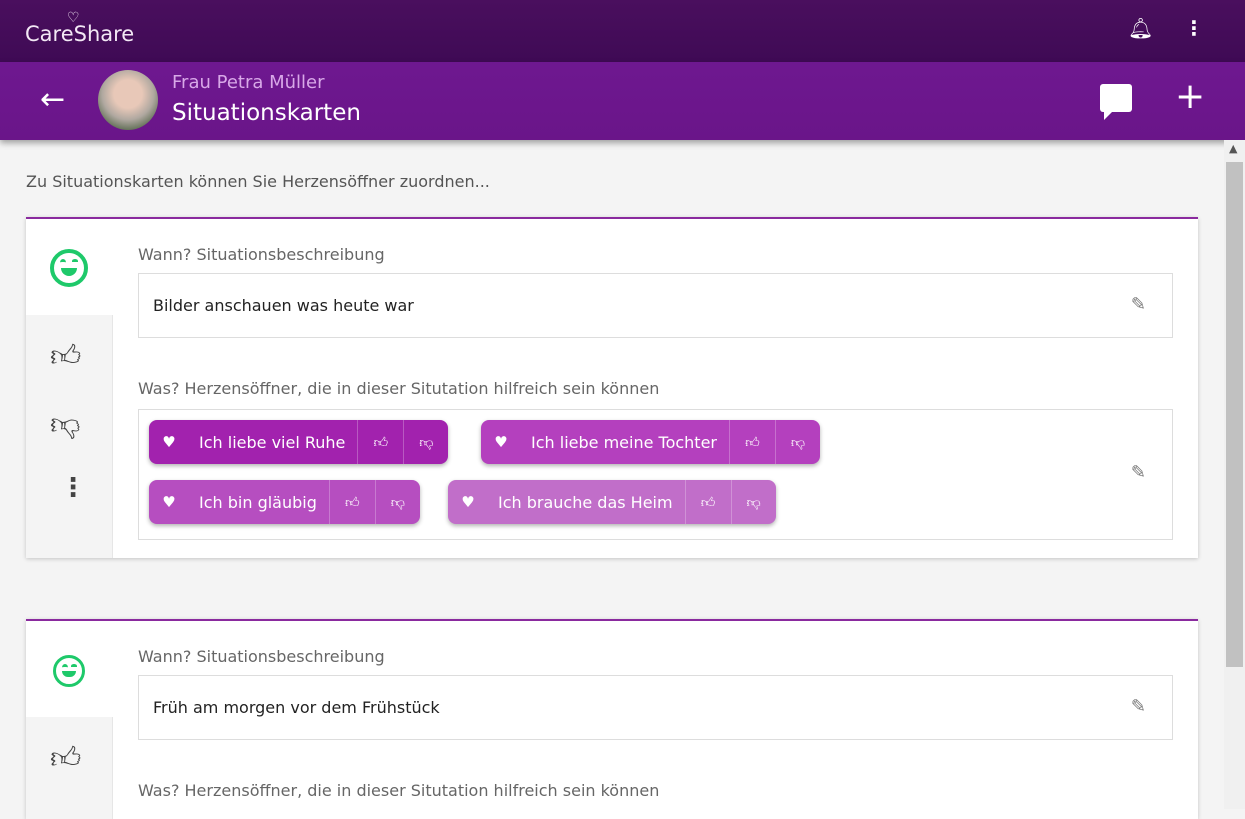 The height and width of the screenshot is (819, 1245). Describe the element at coordinates (655, 707) in the screenshot. I see `situation-field: Früh am morgen vor dem Frühstück ✎` at that location.